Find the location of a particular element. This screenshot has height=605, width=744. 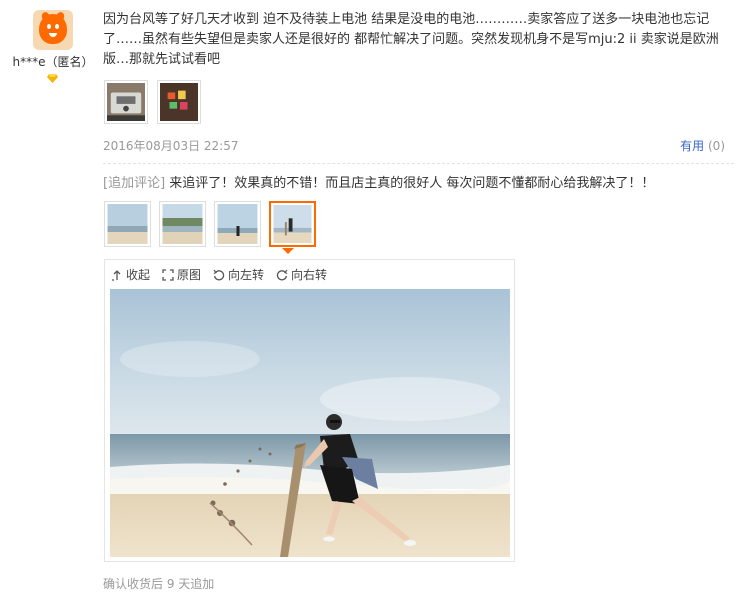

original-image-label: 原图 is located at coordinates (189, 275).